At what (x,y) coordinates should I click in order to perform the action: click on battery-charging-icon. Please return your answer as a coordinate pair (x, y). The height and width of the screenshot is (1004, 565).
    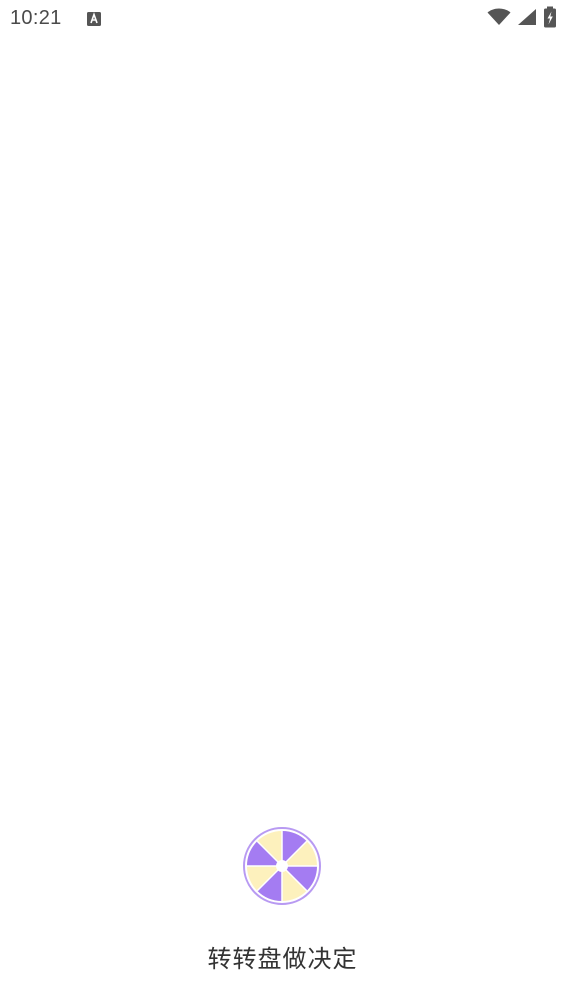
    Looking at the image, I should click on (550, 19).